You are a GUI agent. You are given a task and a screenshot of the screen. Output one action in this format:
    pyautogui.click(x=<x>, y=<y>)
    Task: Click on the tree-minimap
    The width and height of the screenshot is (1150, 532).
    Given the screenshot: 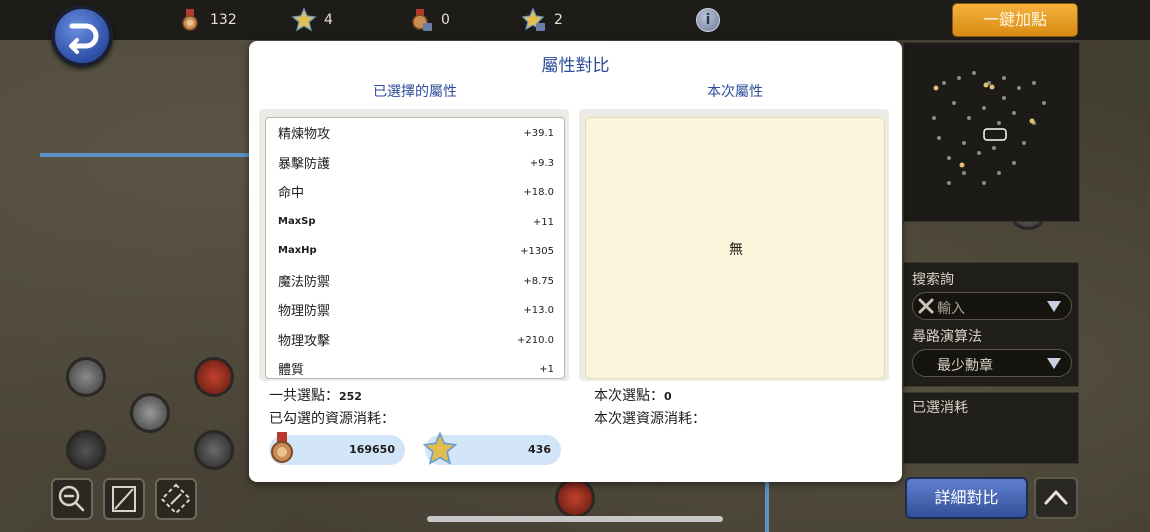 What is the action you would take?
    pyautogui.click(x=991, y=132)
    